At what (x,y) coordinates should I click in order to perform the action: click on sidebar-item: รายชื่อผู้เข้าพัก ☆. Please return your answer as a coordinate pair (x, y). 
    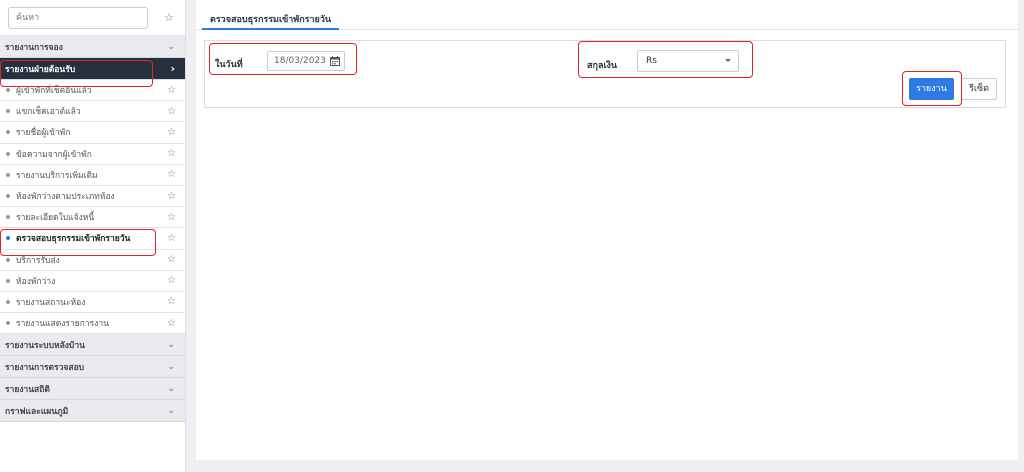
    Looking at the image, I should click on (92, 133).